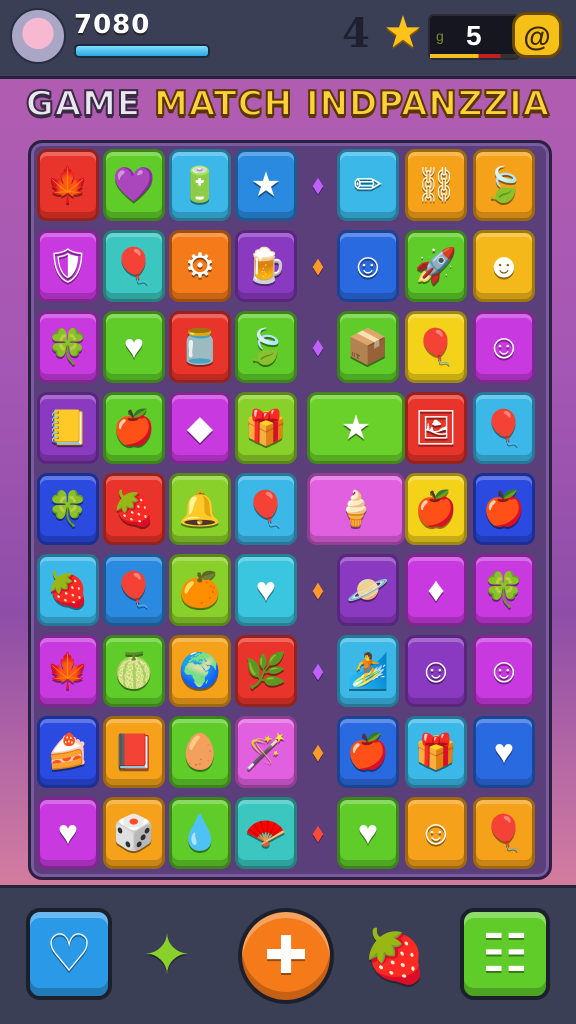 Image resolution: width=576 pixels, height=1024 pixels. I want to click on bell-icon: 🔔, so click(200, 509).